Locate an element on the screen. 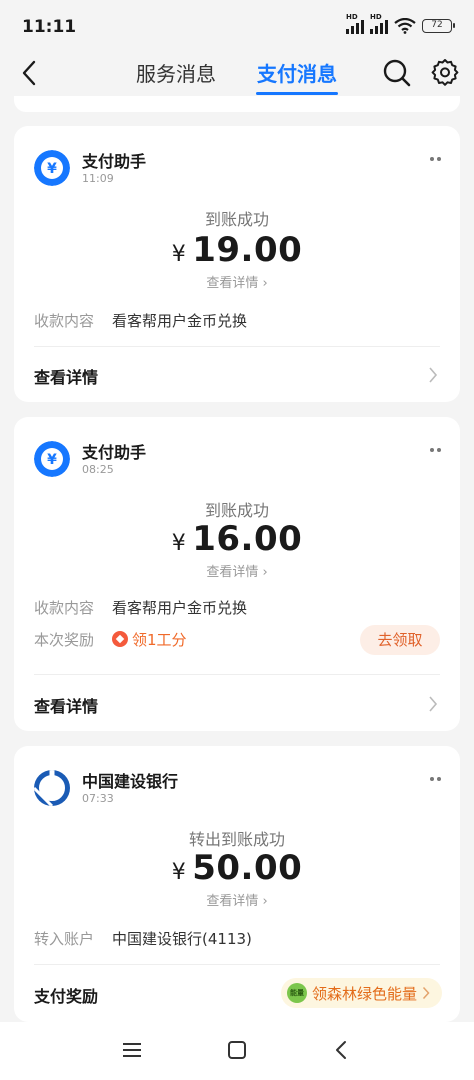  status-icons: HD HD 72 is located at coordinates (400, 23).